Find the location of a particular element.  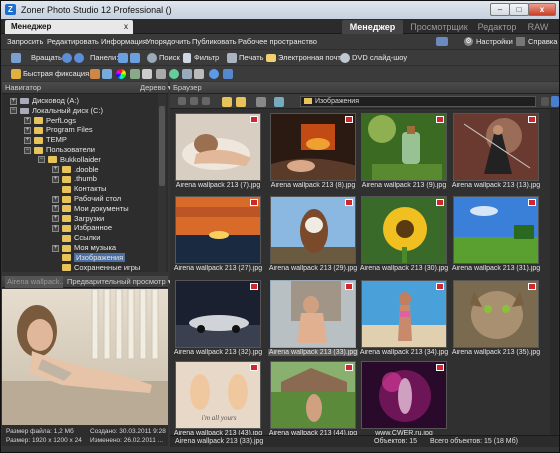

search-icon is located at coordinates (152, 58).